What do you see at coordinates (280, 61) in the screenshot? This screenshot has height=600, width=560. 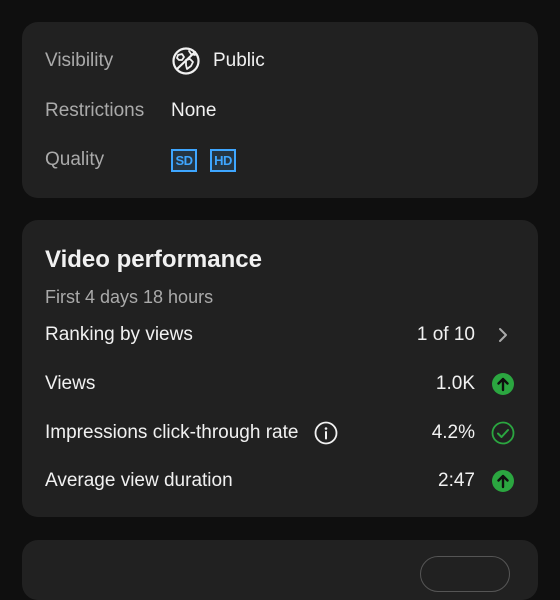 I see `visibility-row: Visibility Public` at bounding box center [280, 61].